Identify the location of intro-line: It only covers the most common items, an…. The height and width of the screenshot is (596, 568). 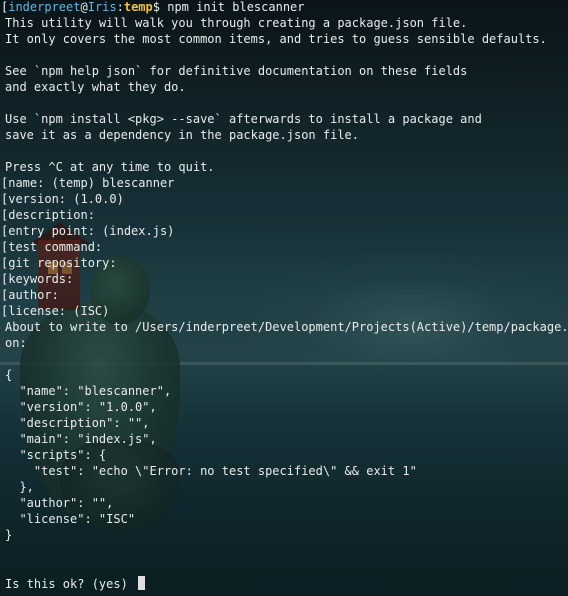
(276, 39).